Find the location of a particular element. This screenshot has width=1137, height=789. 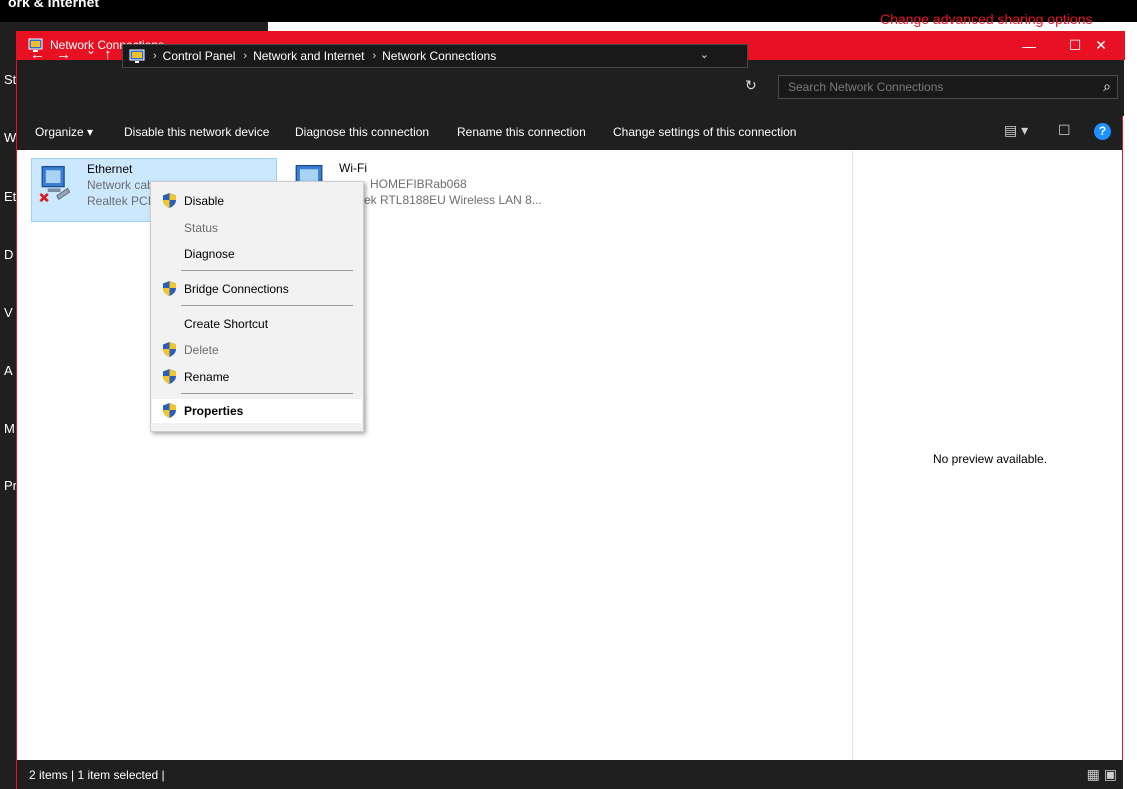

search-placeholder: Search Network Connections is located at coordinates (866, 87).